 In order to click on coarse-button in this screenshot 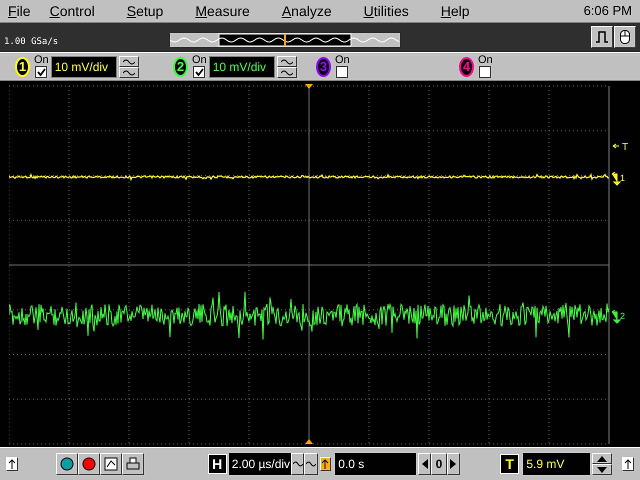, I will do `click(311, 464)`.